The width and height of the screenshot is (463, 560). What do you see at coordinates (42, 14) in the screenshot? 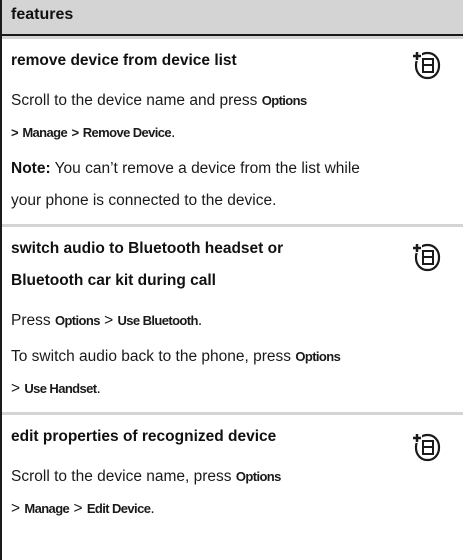
I see `header-title: features` at bounding box center [42, 14].